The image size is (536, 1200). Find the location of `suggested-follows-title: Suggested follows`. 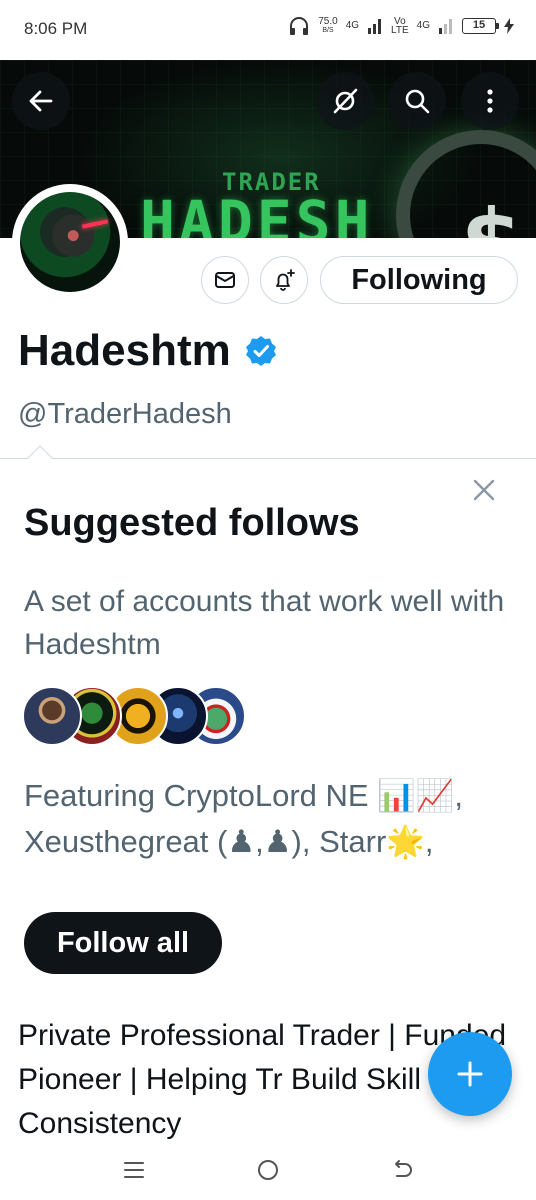

suggested-follows-title: Suggested follows is located at coordinates (192, 523).